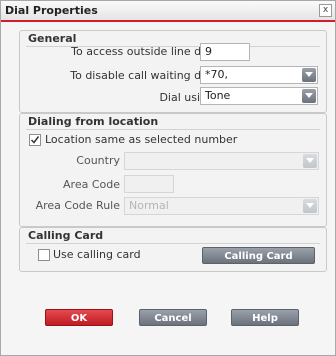 This screenshot has width=336, height=356. I want to click on area-code-input, so click(149, 184).